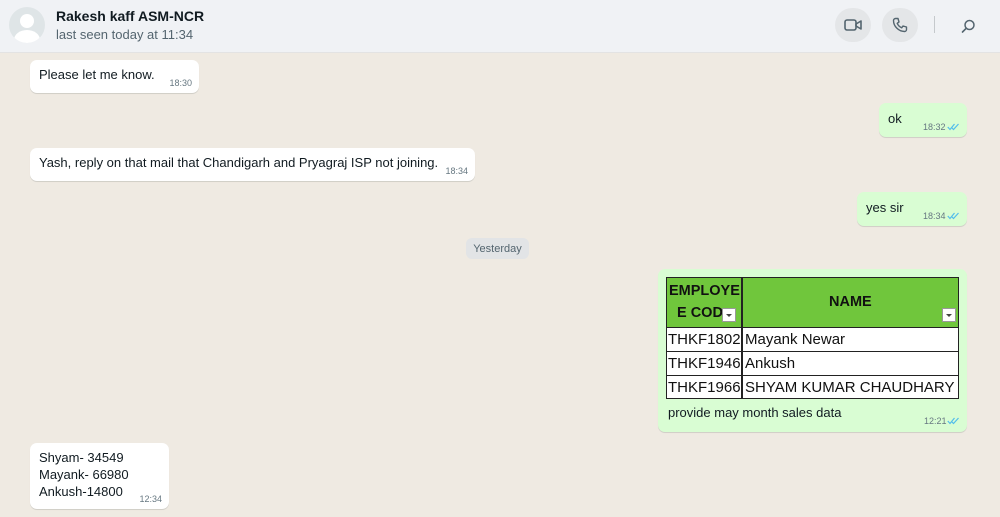 The width and height of the screenshot is (1000, 517). Describe the element at coordinates (850, 387) in the screenshot. I see `table-cell: SHYAM KUMAR CHAUDHARY` at that location.